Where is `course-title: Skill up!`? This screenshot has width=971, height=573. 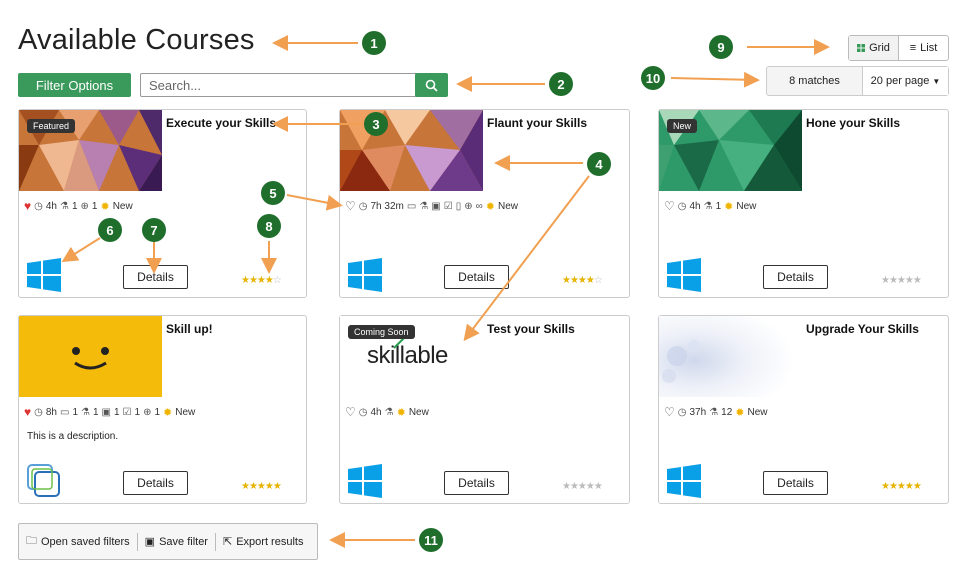 course-title: Skill up! is located at coordinates (189, 329).